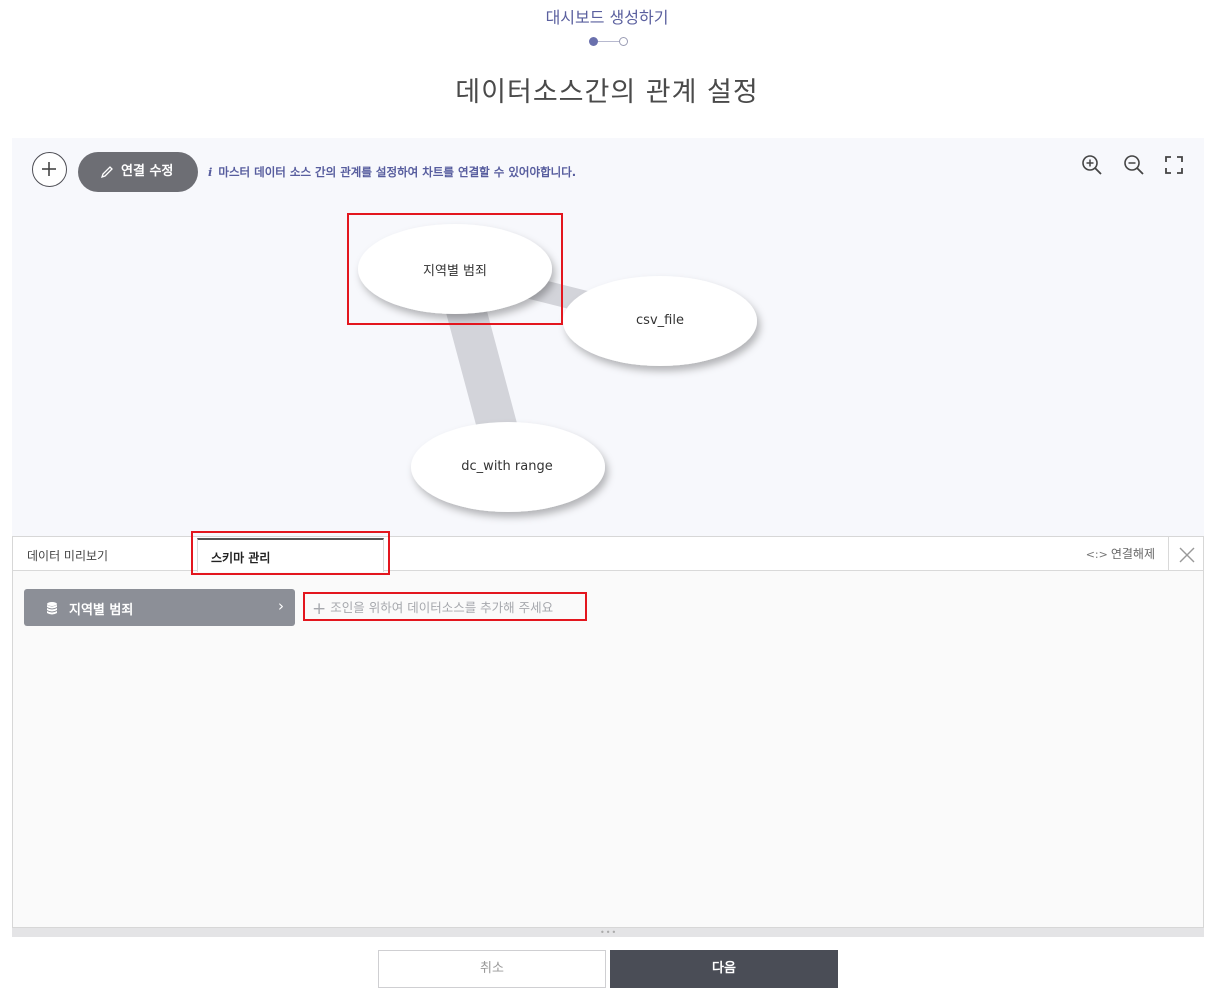 The height and width of the screenshot is (994, 1214). I want to click on plus-icon, so click(49, 169).